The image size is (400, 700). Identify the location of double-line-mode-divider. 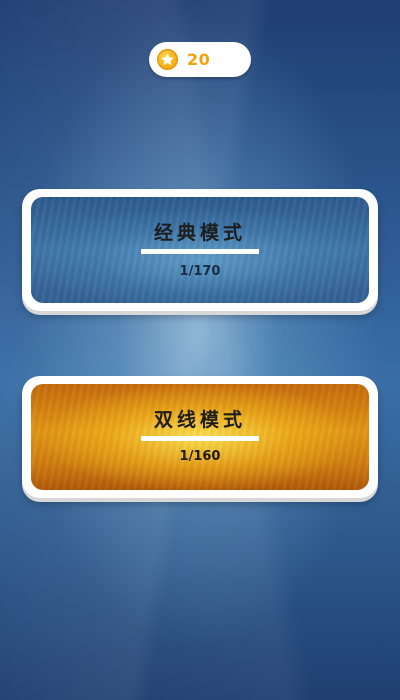
(200, 438).